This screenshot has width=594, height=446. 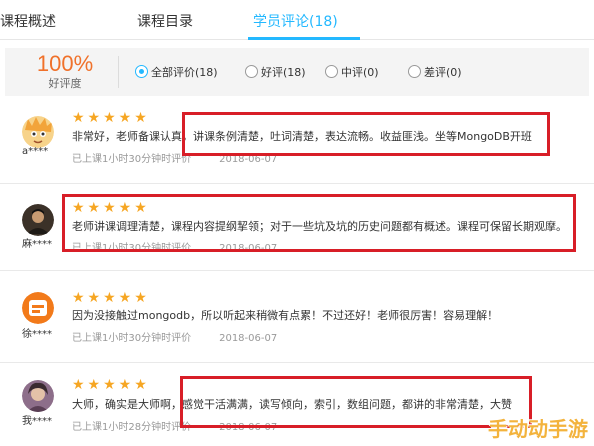 I want to click on filter-bad-label: 差评(0), so click(x=443, y=72).